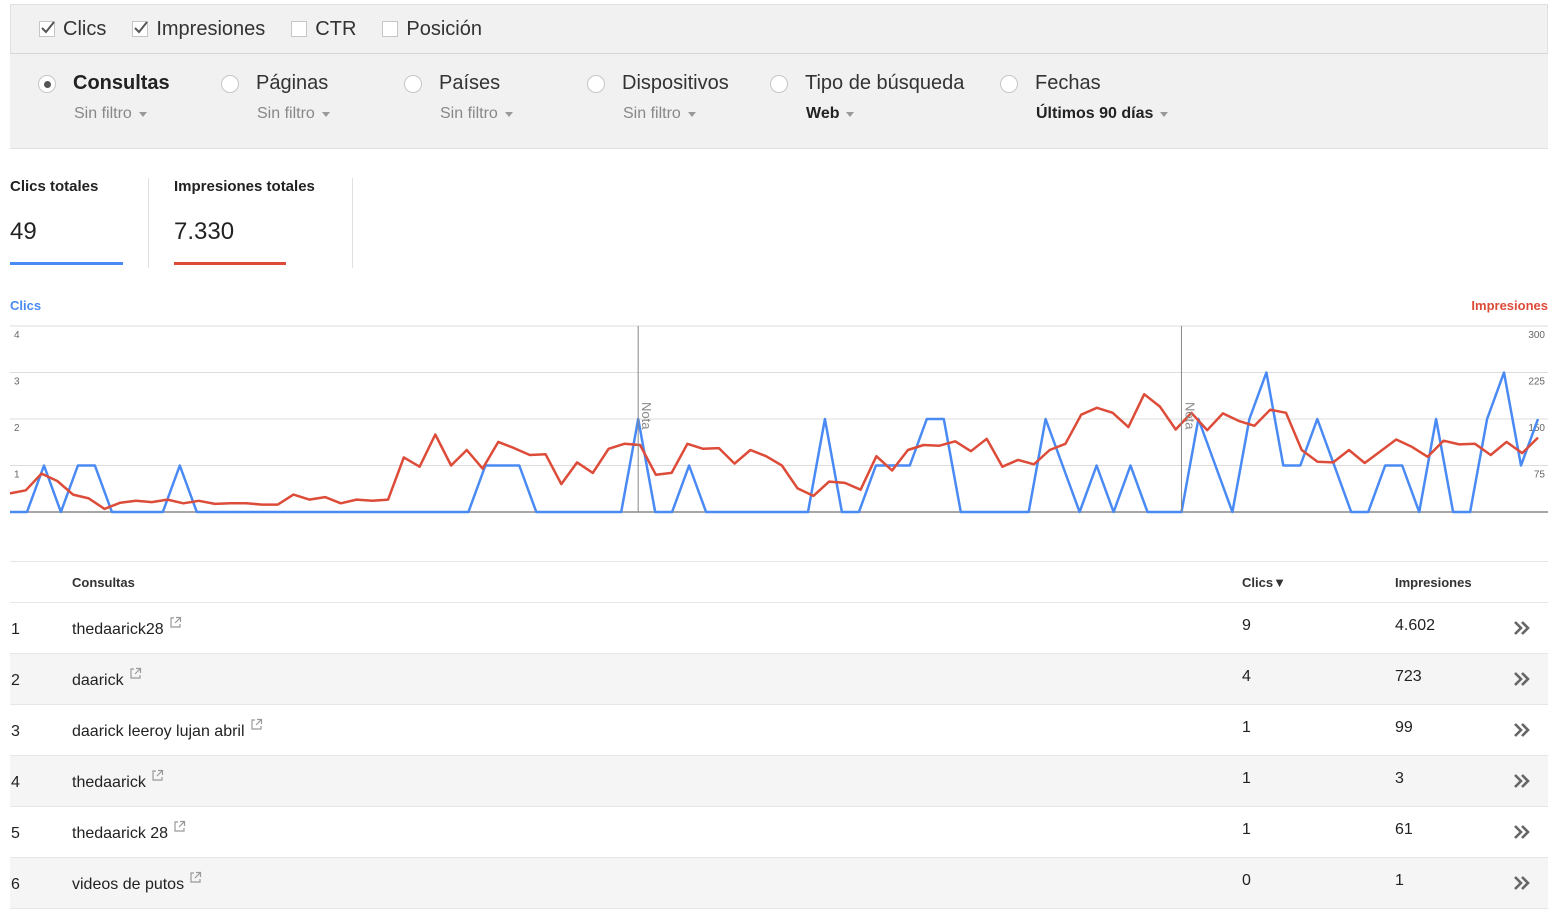 The width and height of the screenshot is (1556, 915). What do you see at coordinates (17, 475) in the screenshot?
I see `left-tick-label: 1` at bounding box center [17, 475].